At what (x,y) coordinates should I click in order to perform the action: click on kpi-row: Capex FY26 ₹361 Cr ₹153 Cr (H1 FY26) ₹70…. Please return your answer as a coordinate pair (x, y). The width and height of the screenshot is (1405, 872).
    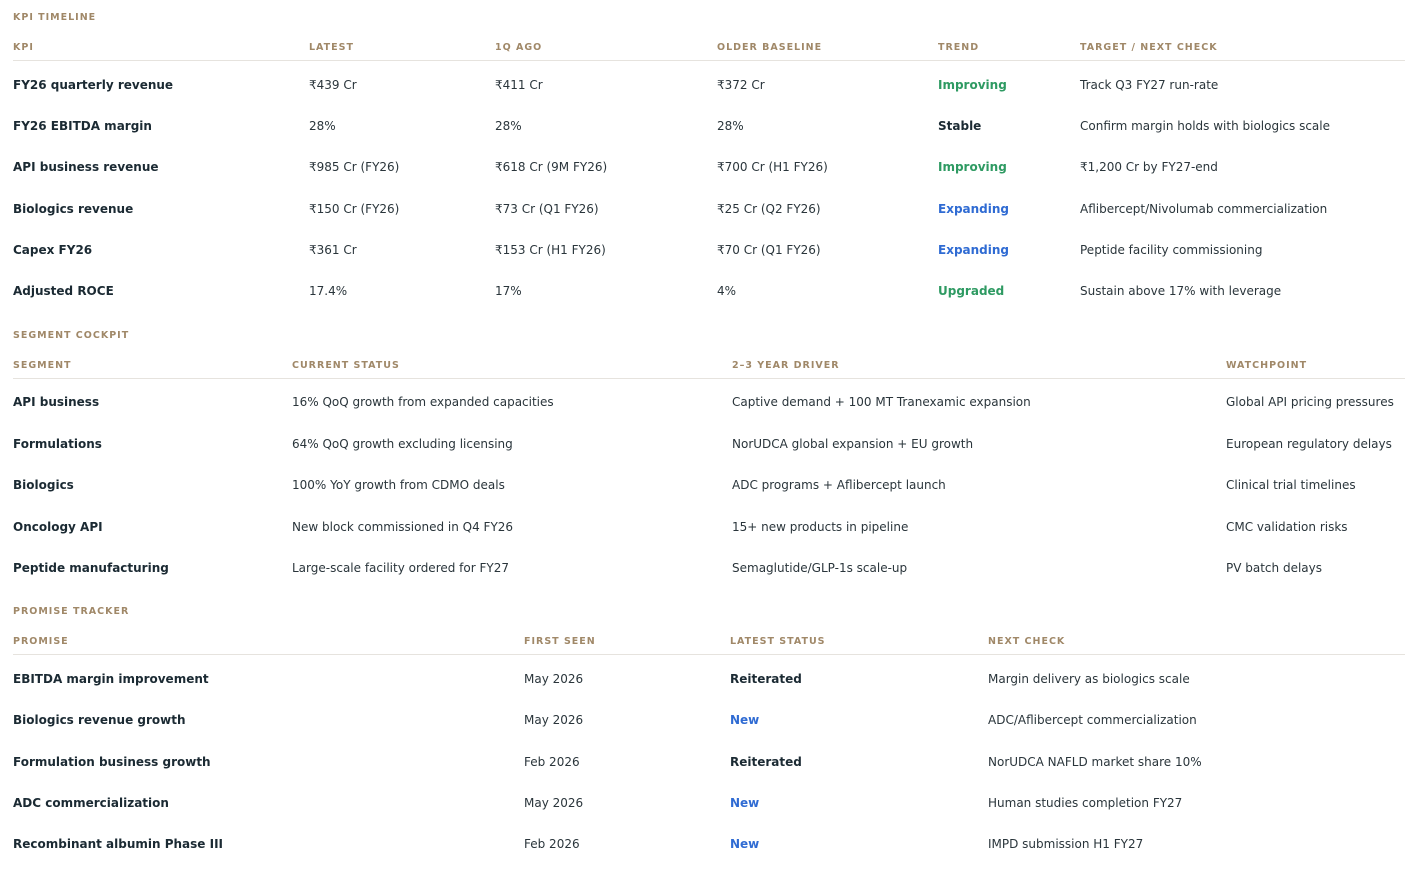
    Looking at the image, I should click on (709, 253).